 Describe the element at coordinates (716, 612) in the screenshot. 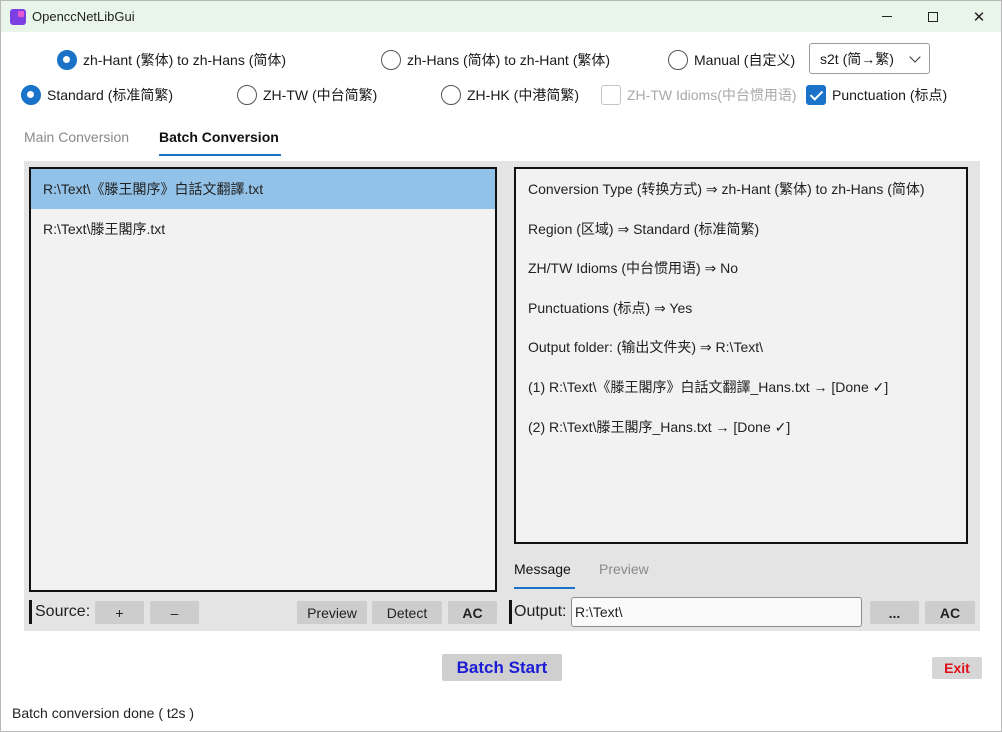

I see `output-folder-input: R:\Text\` at that location.